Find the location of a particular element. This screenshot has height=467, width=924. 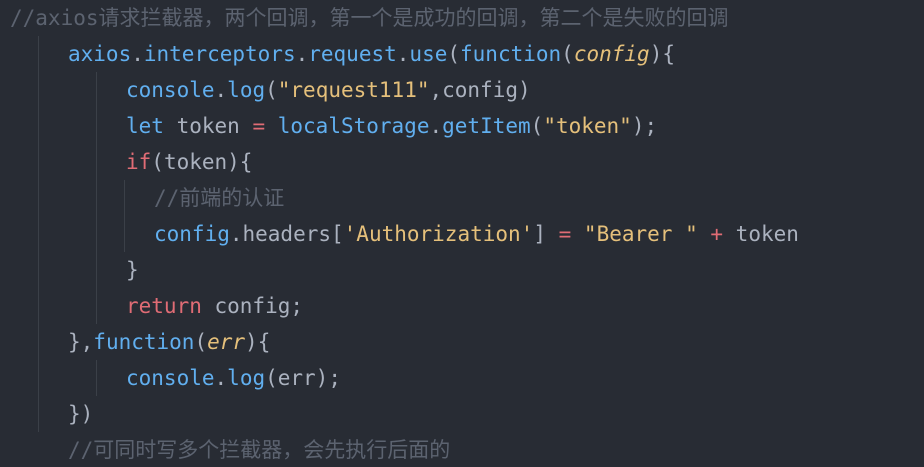

code-token: ); is located at coordinates (644, 126).